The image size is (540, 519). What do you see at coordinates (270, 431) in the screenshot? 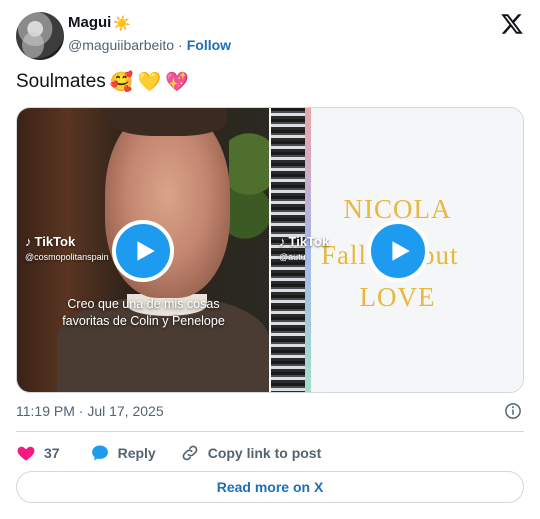
I see `divider` at bounding box center [270, 431].